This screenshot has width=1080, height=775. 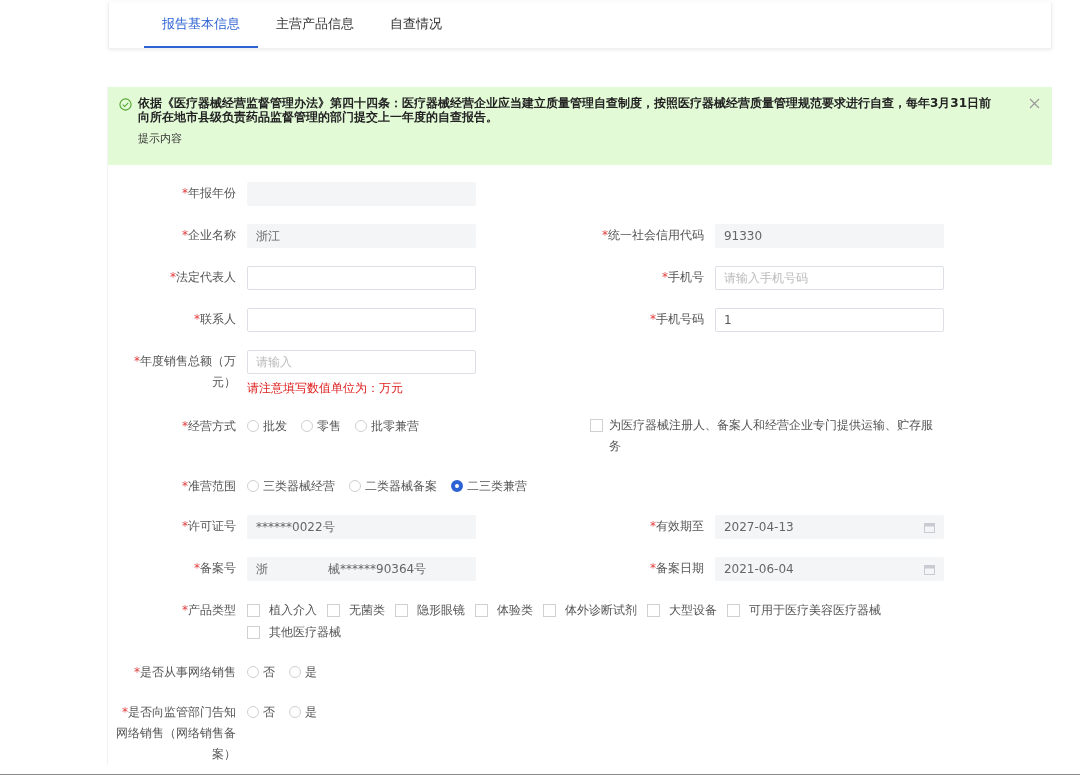 I want to click on field-label: *经营方式, so click(x=208, y=426).